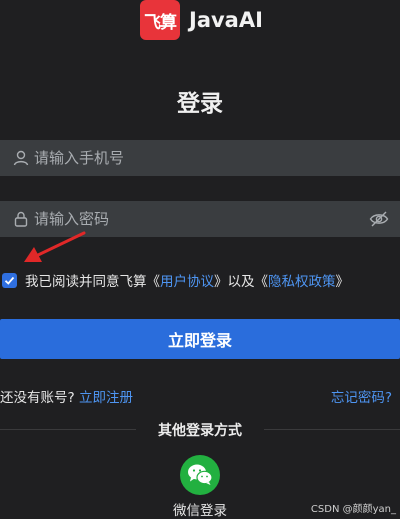 Image resolution: width=400 pixels, height=519 pixels. I want to click on app-logo: 飞算, so click(160, 20).